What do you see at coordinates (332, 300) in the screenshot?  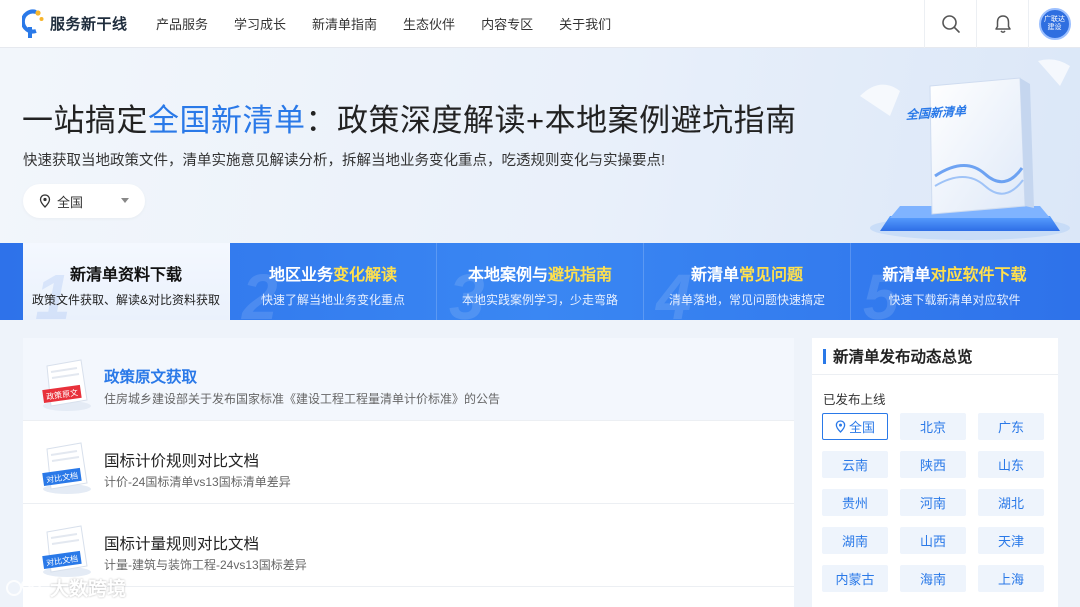 I see `tab-subtitle: 快速了解当地业务变化重点` at bounding box center [332, 300].